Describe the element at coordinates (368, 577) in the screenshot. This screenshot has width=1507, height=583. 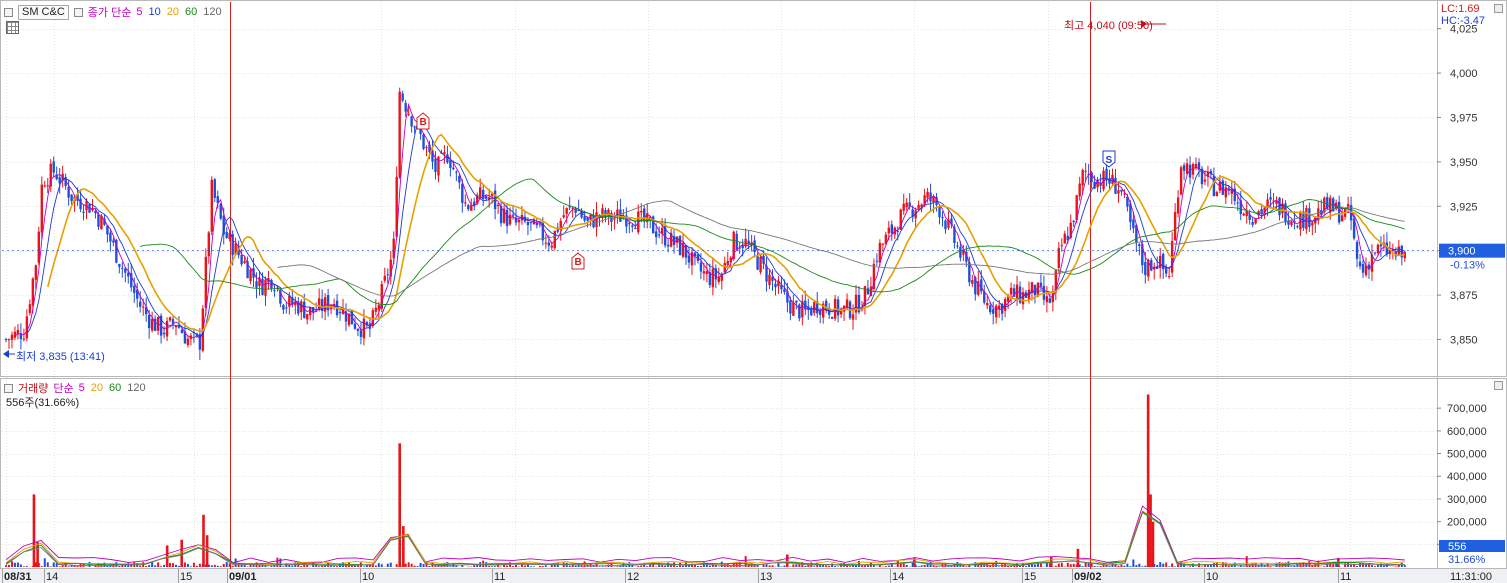
I see `x-axis-label: 10` at that location.